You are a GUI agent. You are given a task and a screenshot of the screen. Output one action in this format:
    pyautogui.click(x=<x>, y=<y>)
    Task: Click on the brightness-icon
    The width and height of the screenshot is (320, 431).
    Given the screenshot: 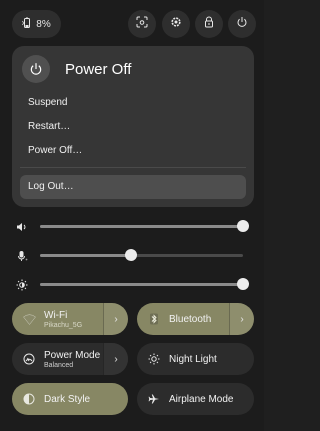 What is the action you would take?
    pyautogui.click(x=22, y=284)
    